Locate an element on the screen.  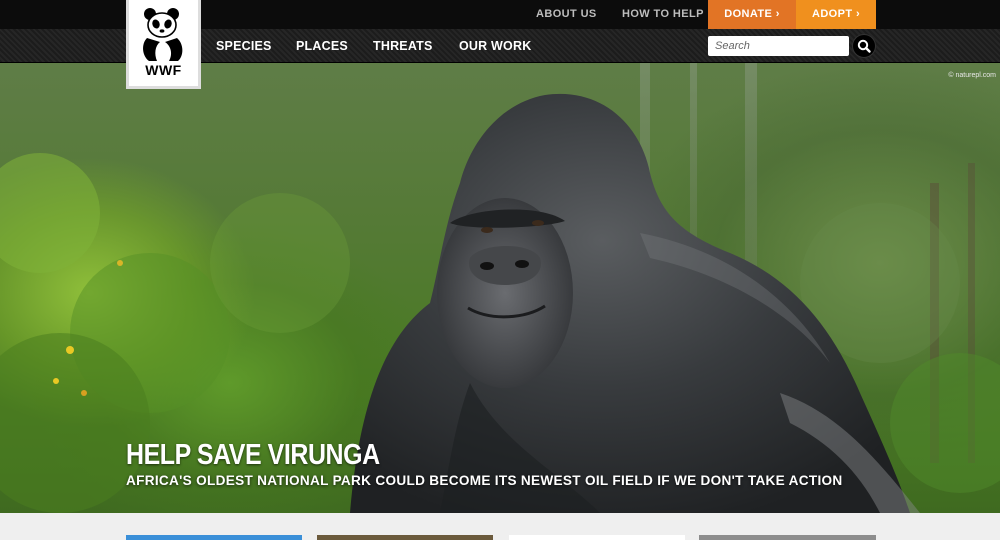
search-input is located at coordinates (778, 46).